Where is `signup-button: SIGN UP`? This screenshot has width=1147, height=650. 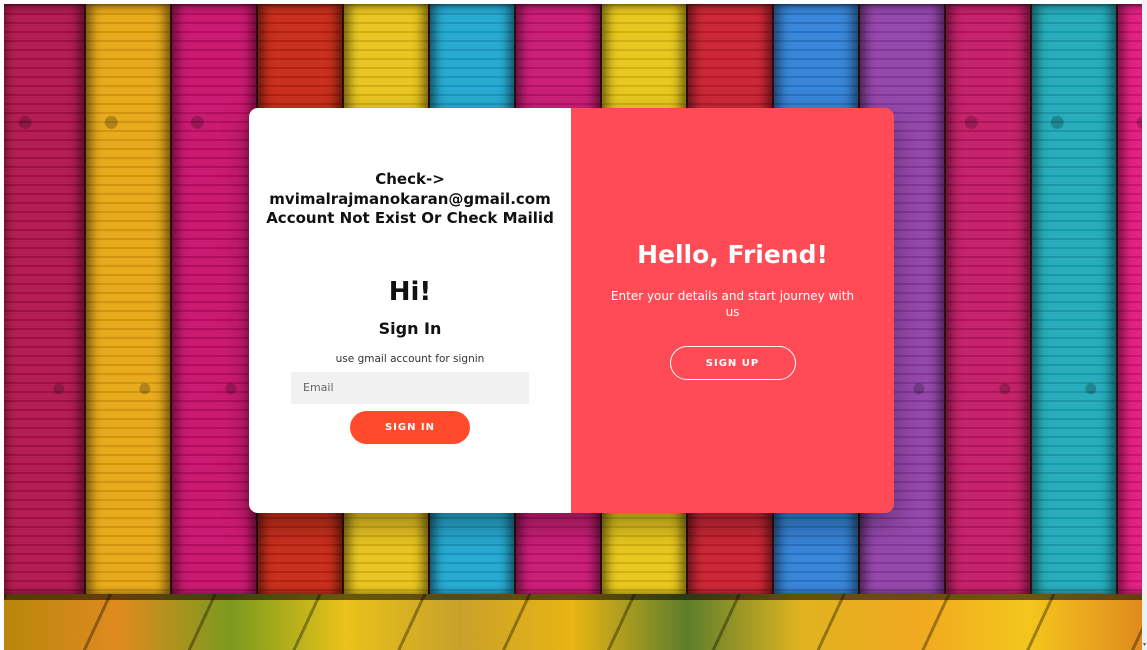
signup-button: SIGN UP is located at coordinates (732, 363).